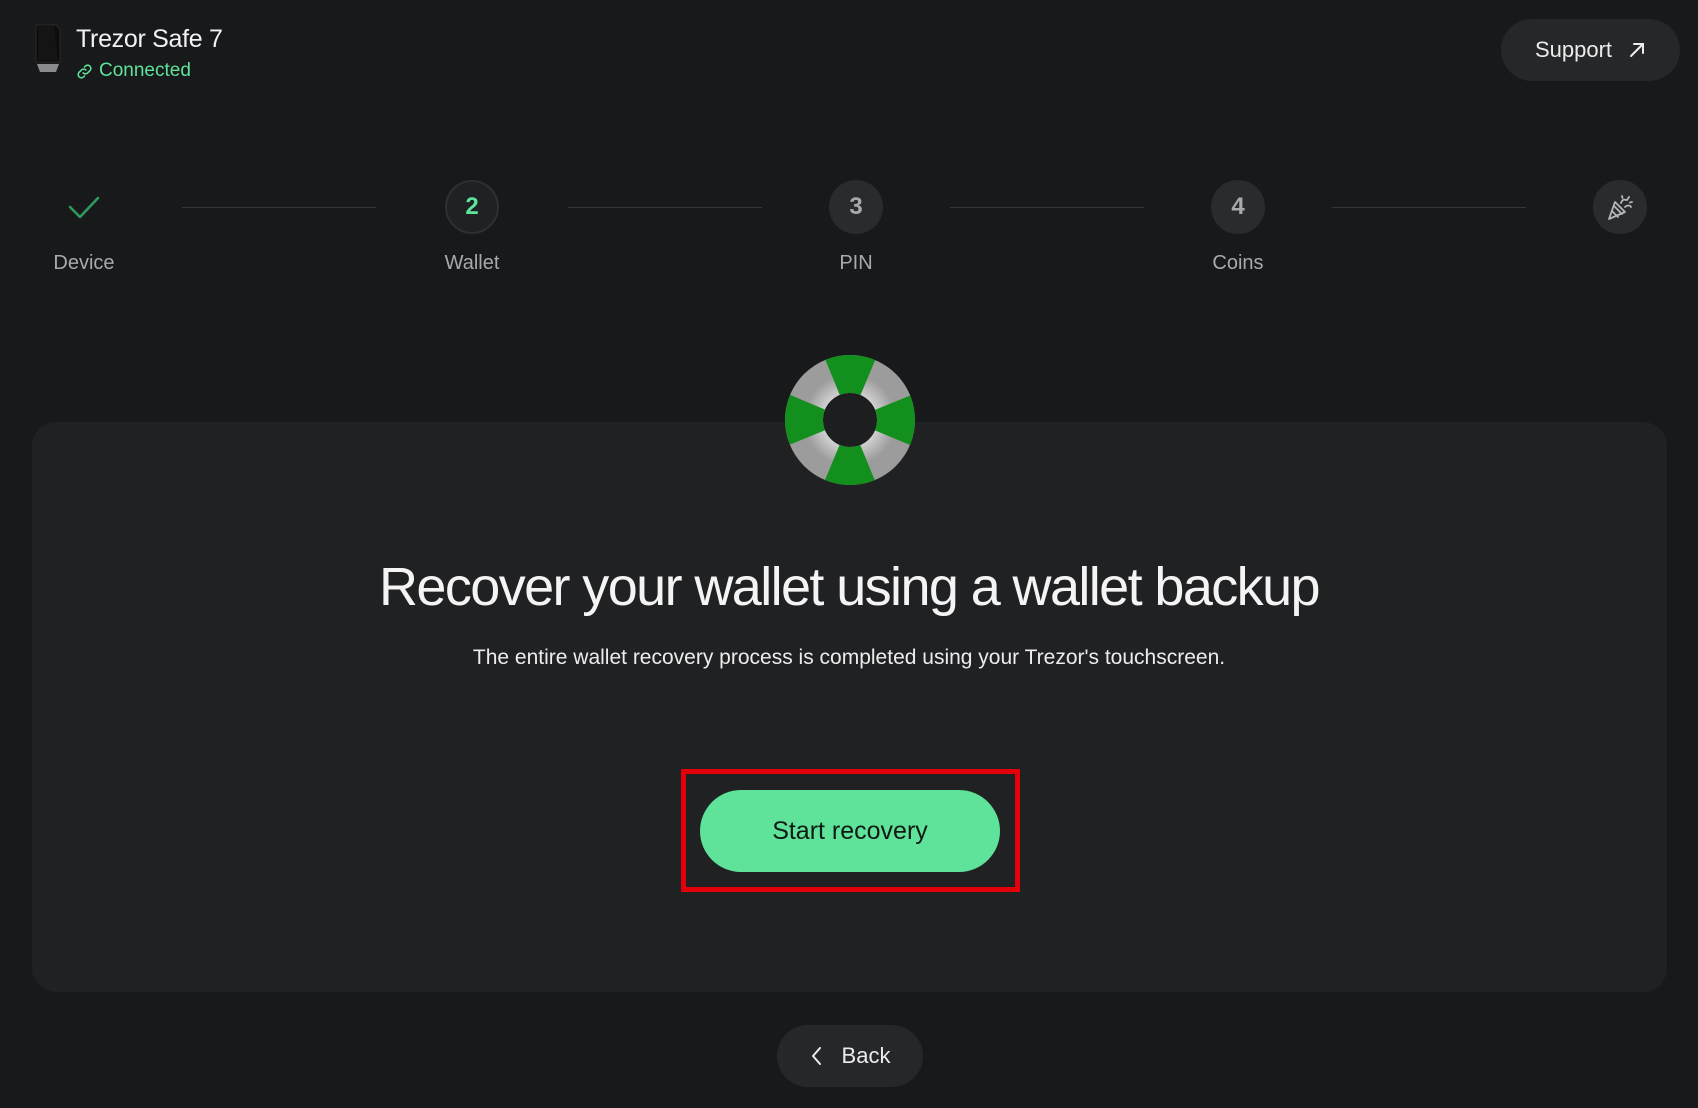 The width and height of the screenshot is (1698, 1108). I want to click on external-link-arrow-icon, so click(1637, 50).